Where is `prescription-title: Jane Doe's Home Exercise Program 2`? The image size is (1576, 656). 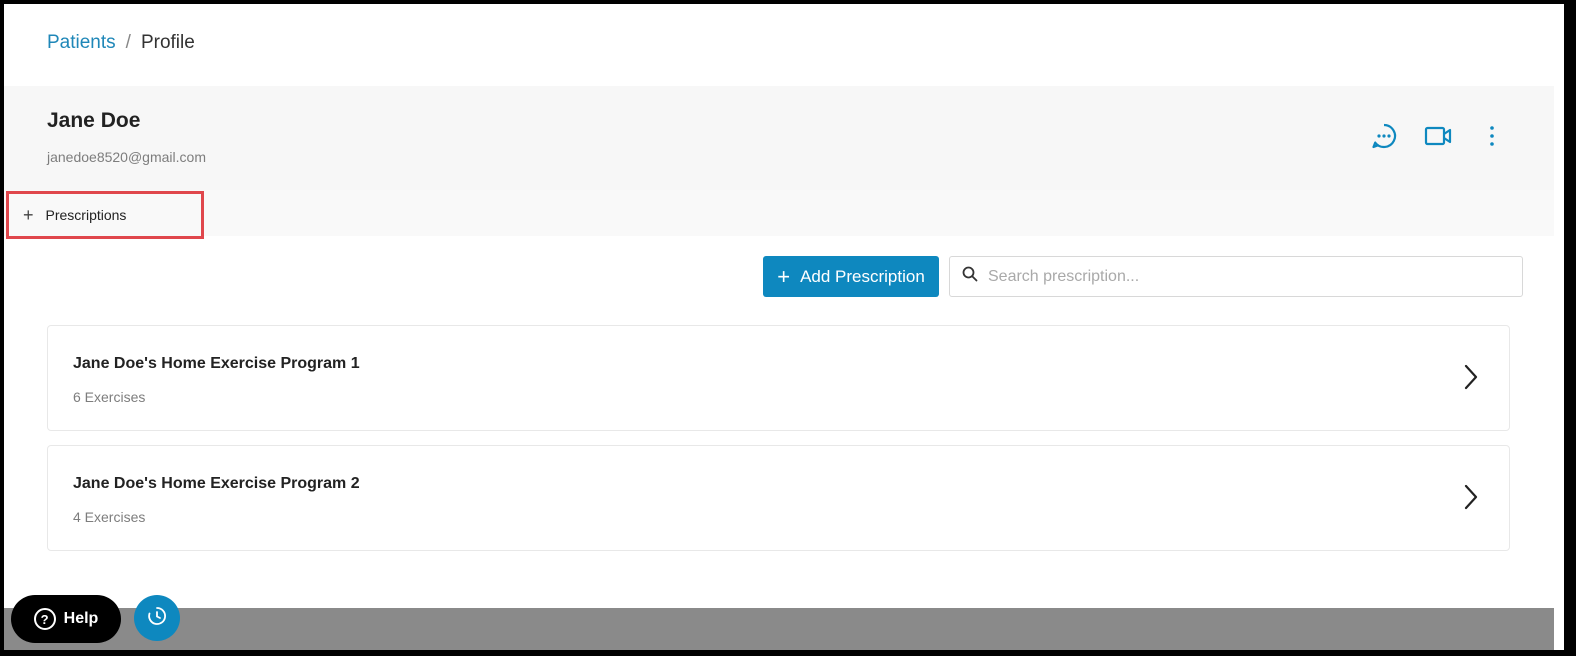
prescription-title: Jane Doe's Home Exercise Program 2 is located at coordinates (216, 483).